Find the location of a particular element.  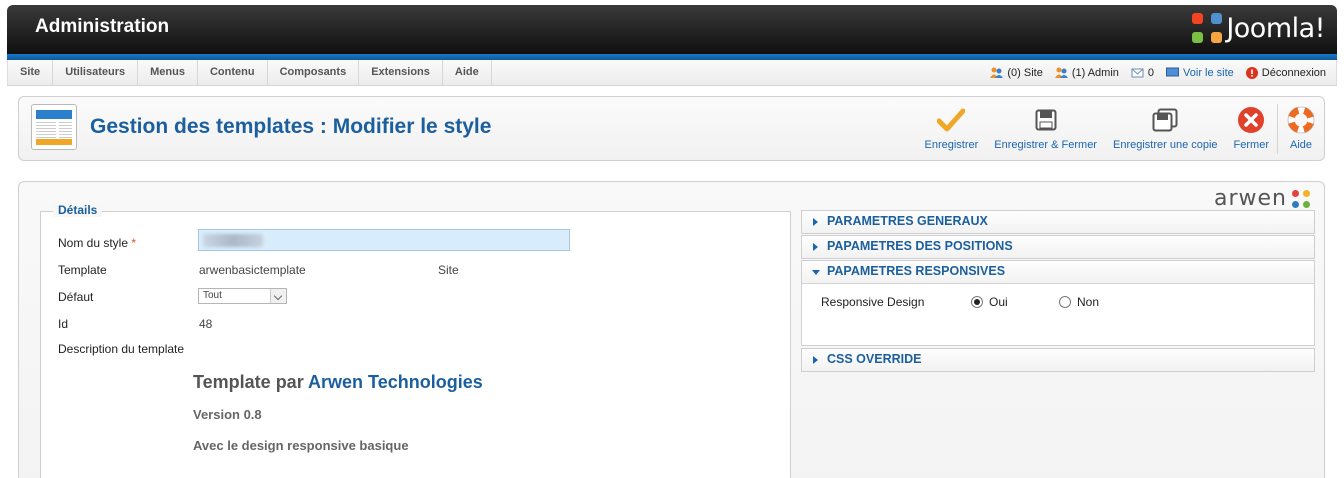

floppy-icon is located at coordinates (1046, 120).